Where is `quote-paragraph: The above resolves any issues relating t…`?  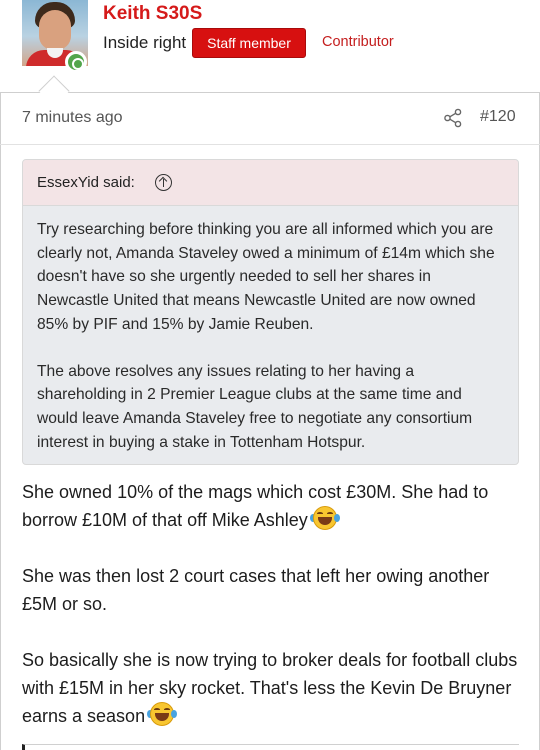 quote-paragraph: The above resolves any issues relating t… is located at coordinates (255, 406).